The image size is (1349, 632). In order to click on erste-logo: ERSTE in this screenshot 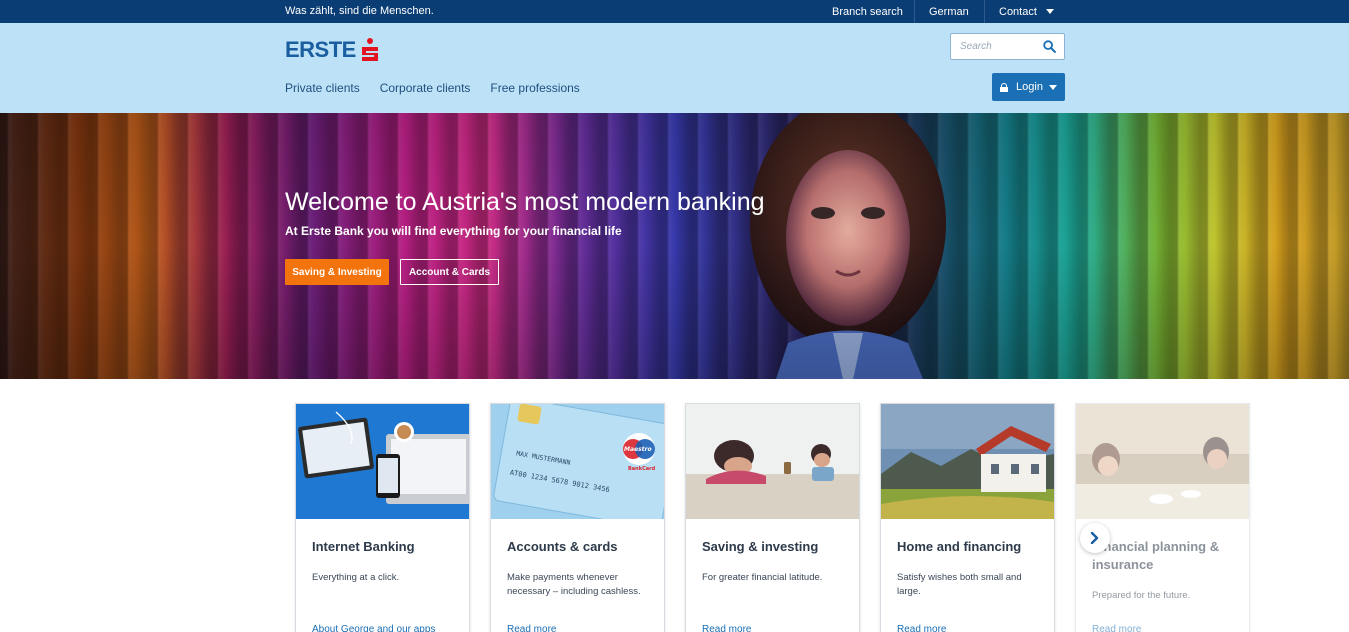, I will do `click(332, 50)`.